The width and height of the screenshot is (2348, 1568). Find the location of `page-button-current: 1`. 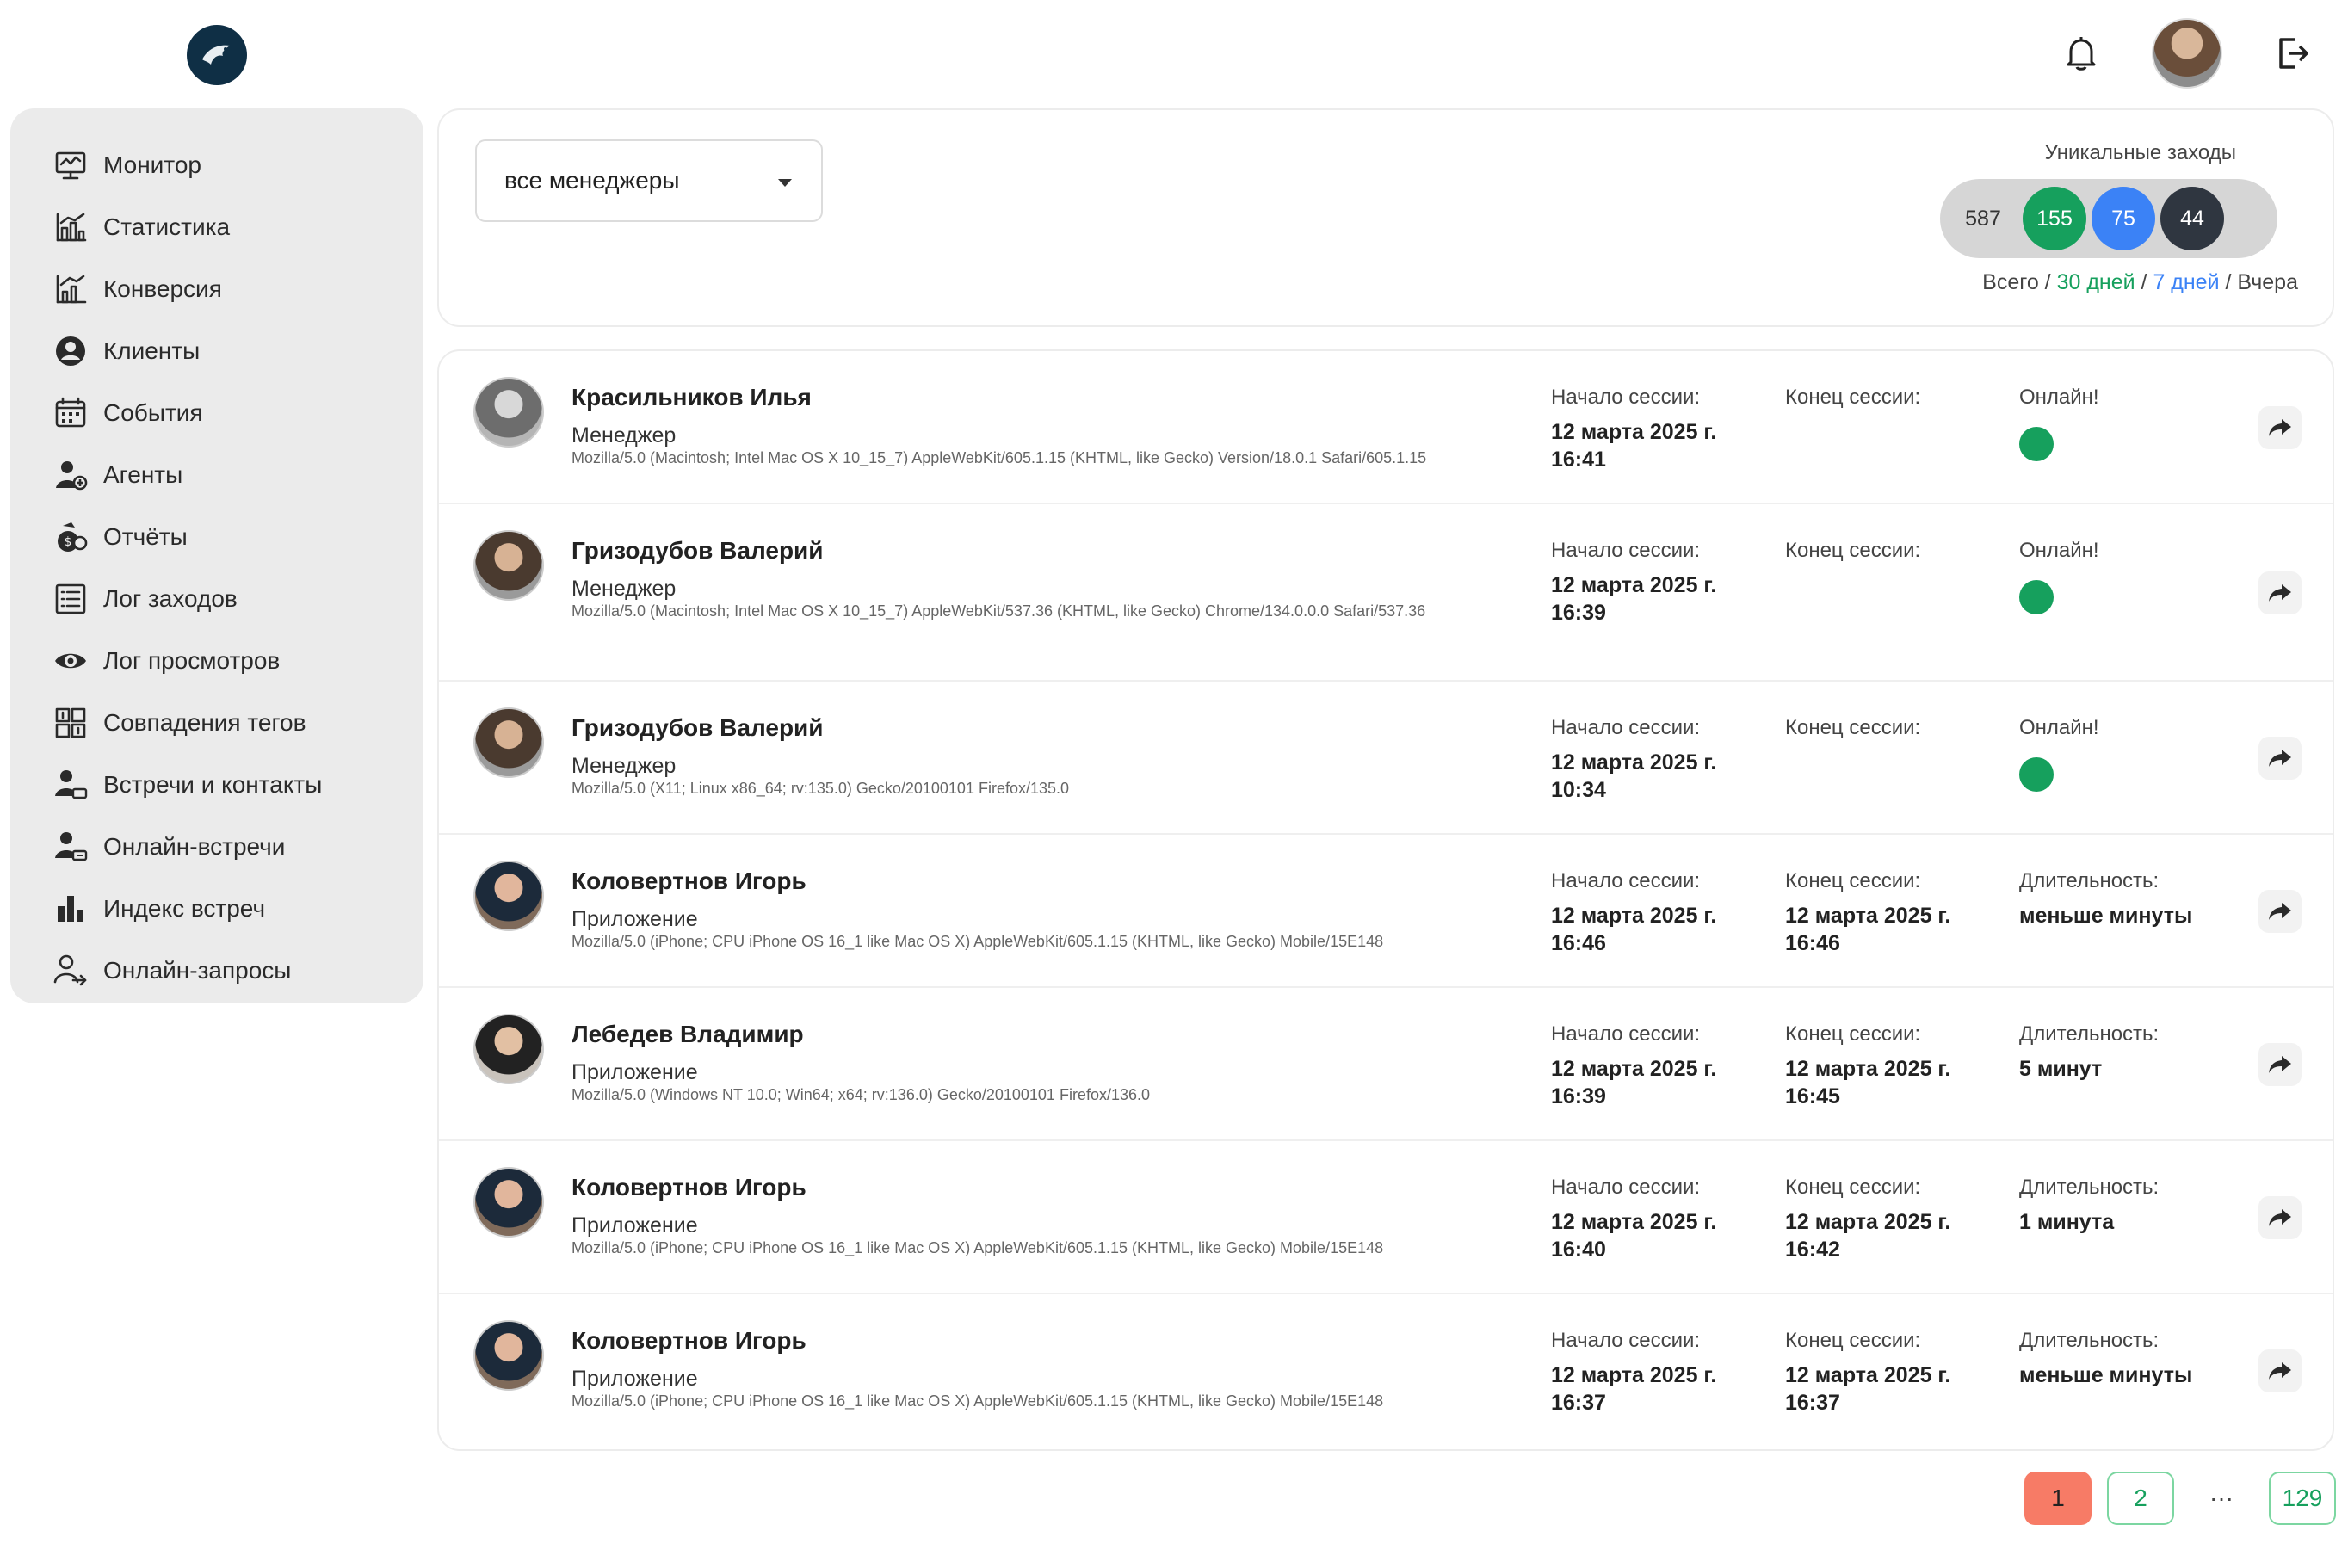

page-button-current: 1 is located at coordinates (2058, 1498).